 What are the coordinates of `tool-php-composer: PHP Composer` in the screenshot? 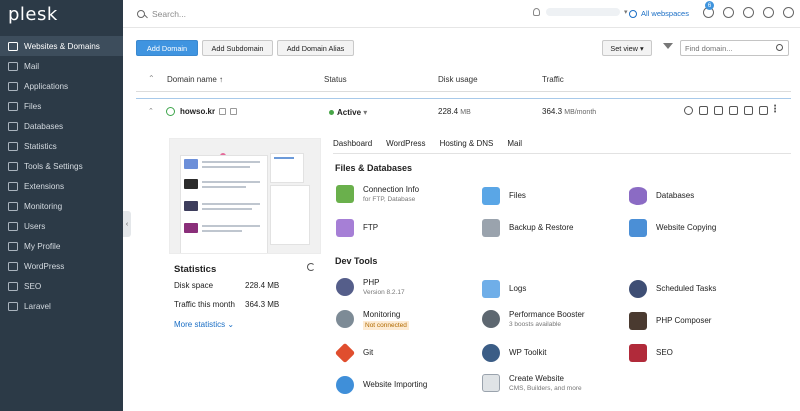 It's located at (670, 321).